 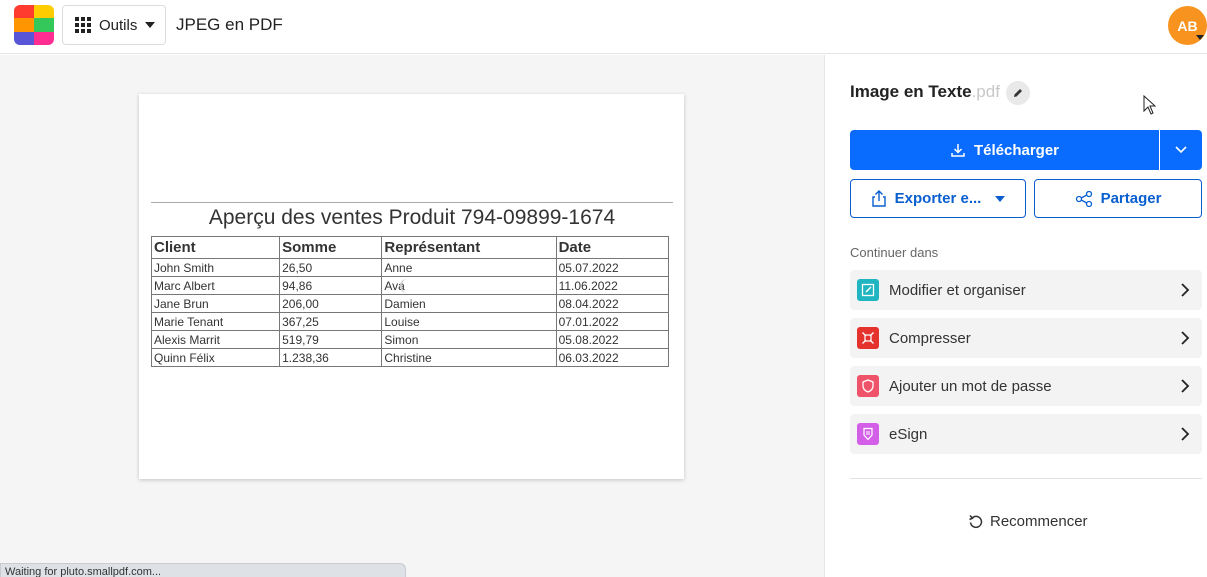 What do you see at coordinates (331, 339) in the screenshot?
I see `table-cell: 519,79` at bounding box center [331, 339].